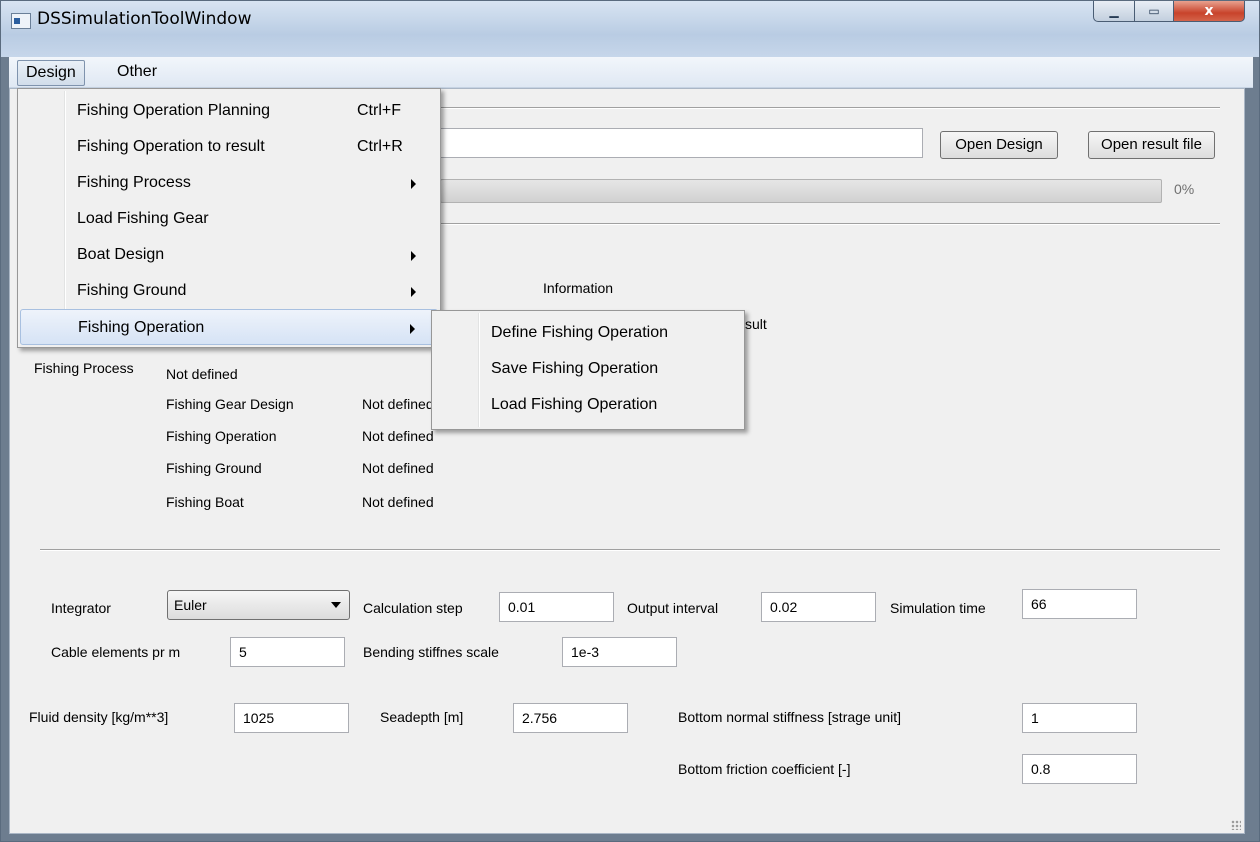 The image size is (1260, 842). I want to click on app-icon, so click(21, 21).